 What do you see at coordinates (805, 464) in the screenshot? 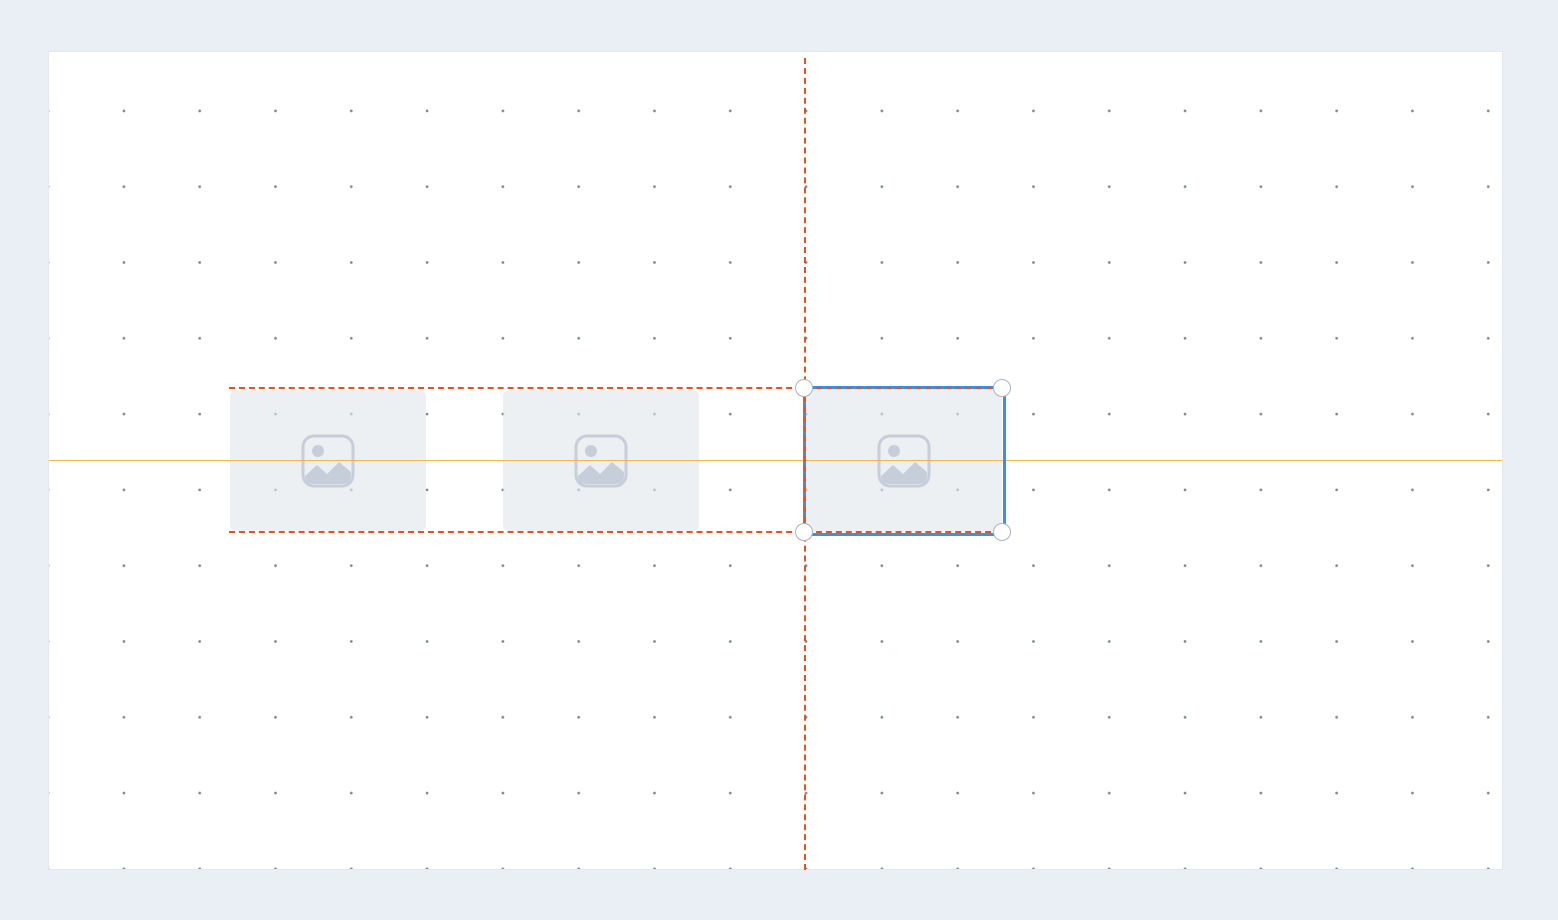
I see `vertical-alignment-guide` at bounding box center [805, 464].